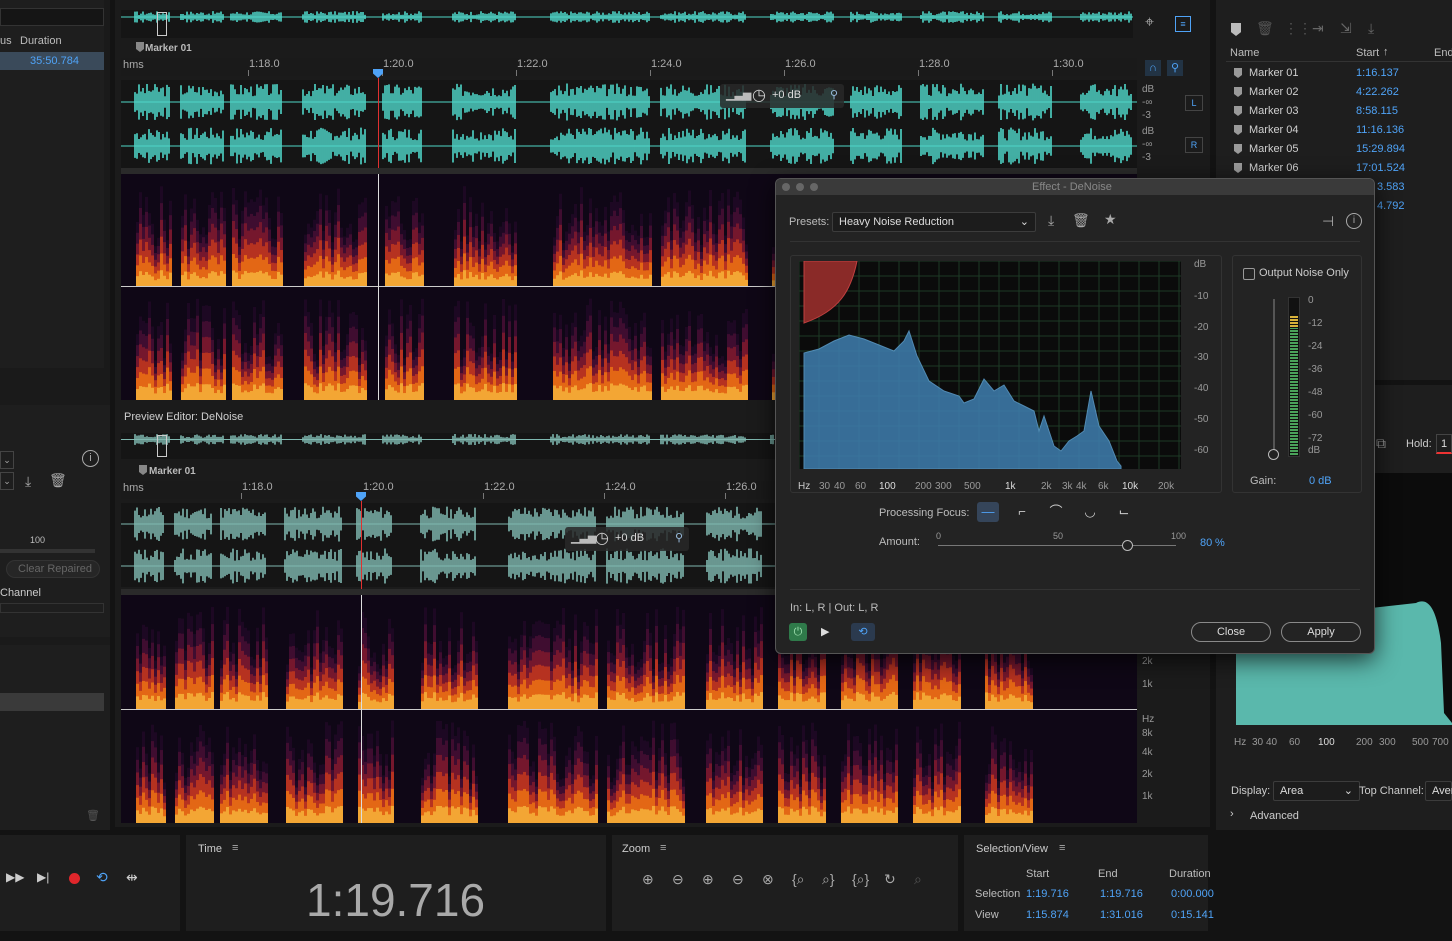 The height and width of the screenshot is (941, 1452). Describe the element at coordinates (1244, 53) in the screenshot. I see `column-name: Name` at that location.